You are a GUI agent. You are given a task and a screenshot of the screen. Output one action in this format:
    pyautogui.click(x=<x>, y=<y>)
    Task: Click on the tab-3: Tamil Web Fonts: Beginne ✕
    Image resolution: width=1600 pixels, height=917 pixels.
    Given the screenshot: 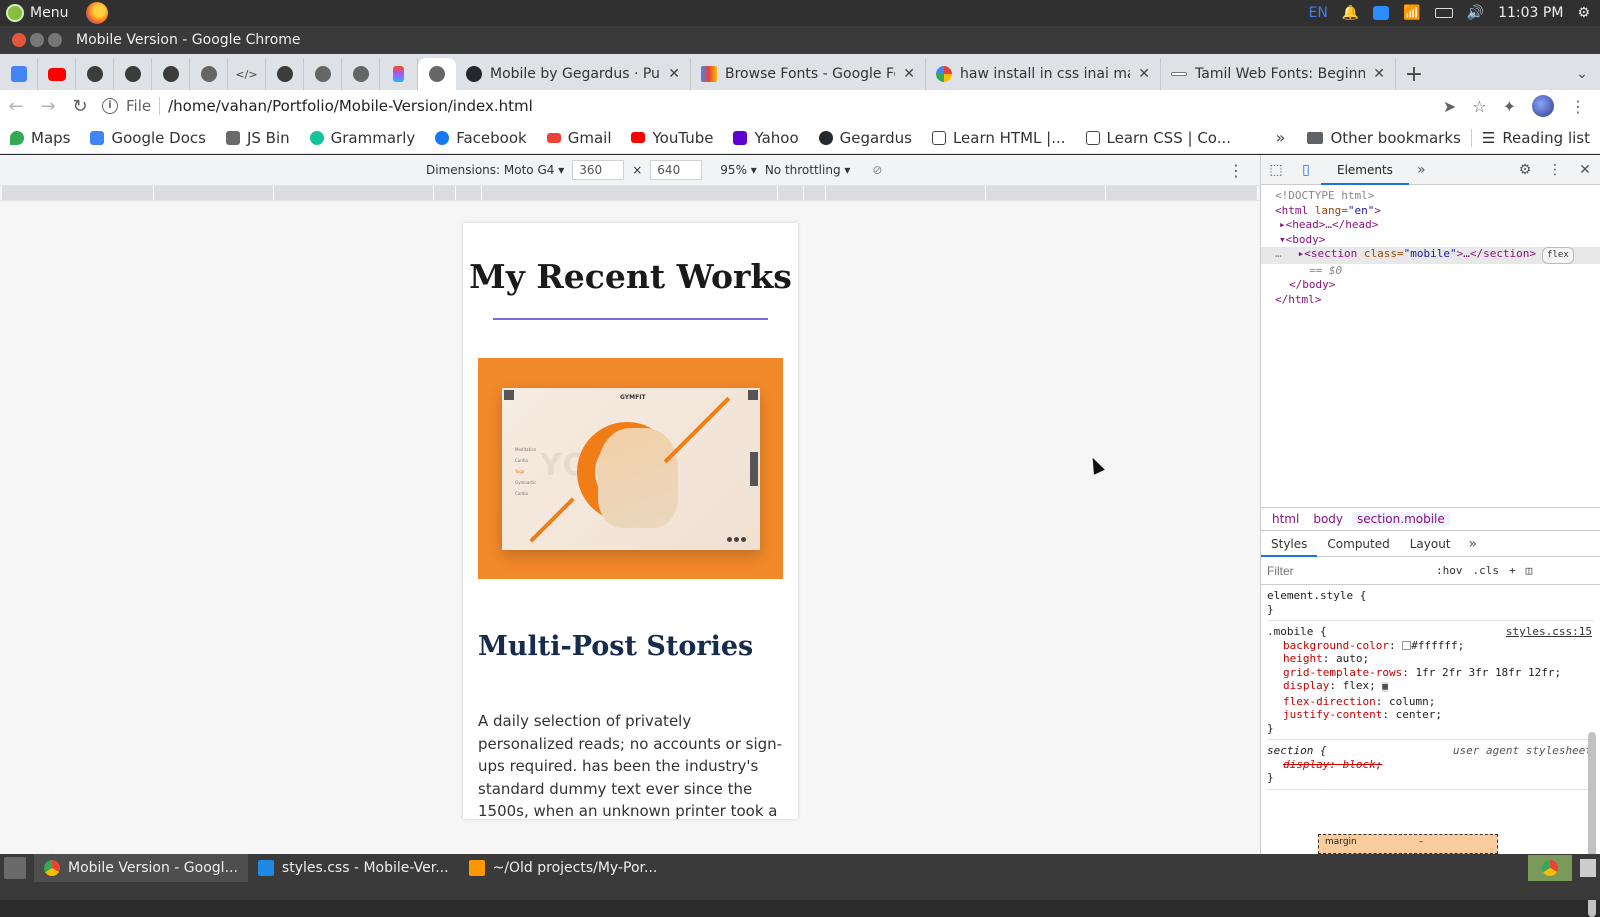 What is the action you would take?
    pyautogui.click(x=1278, y=74)
    